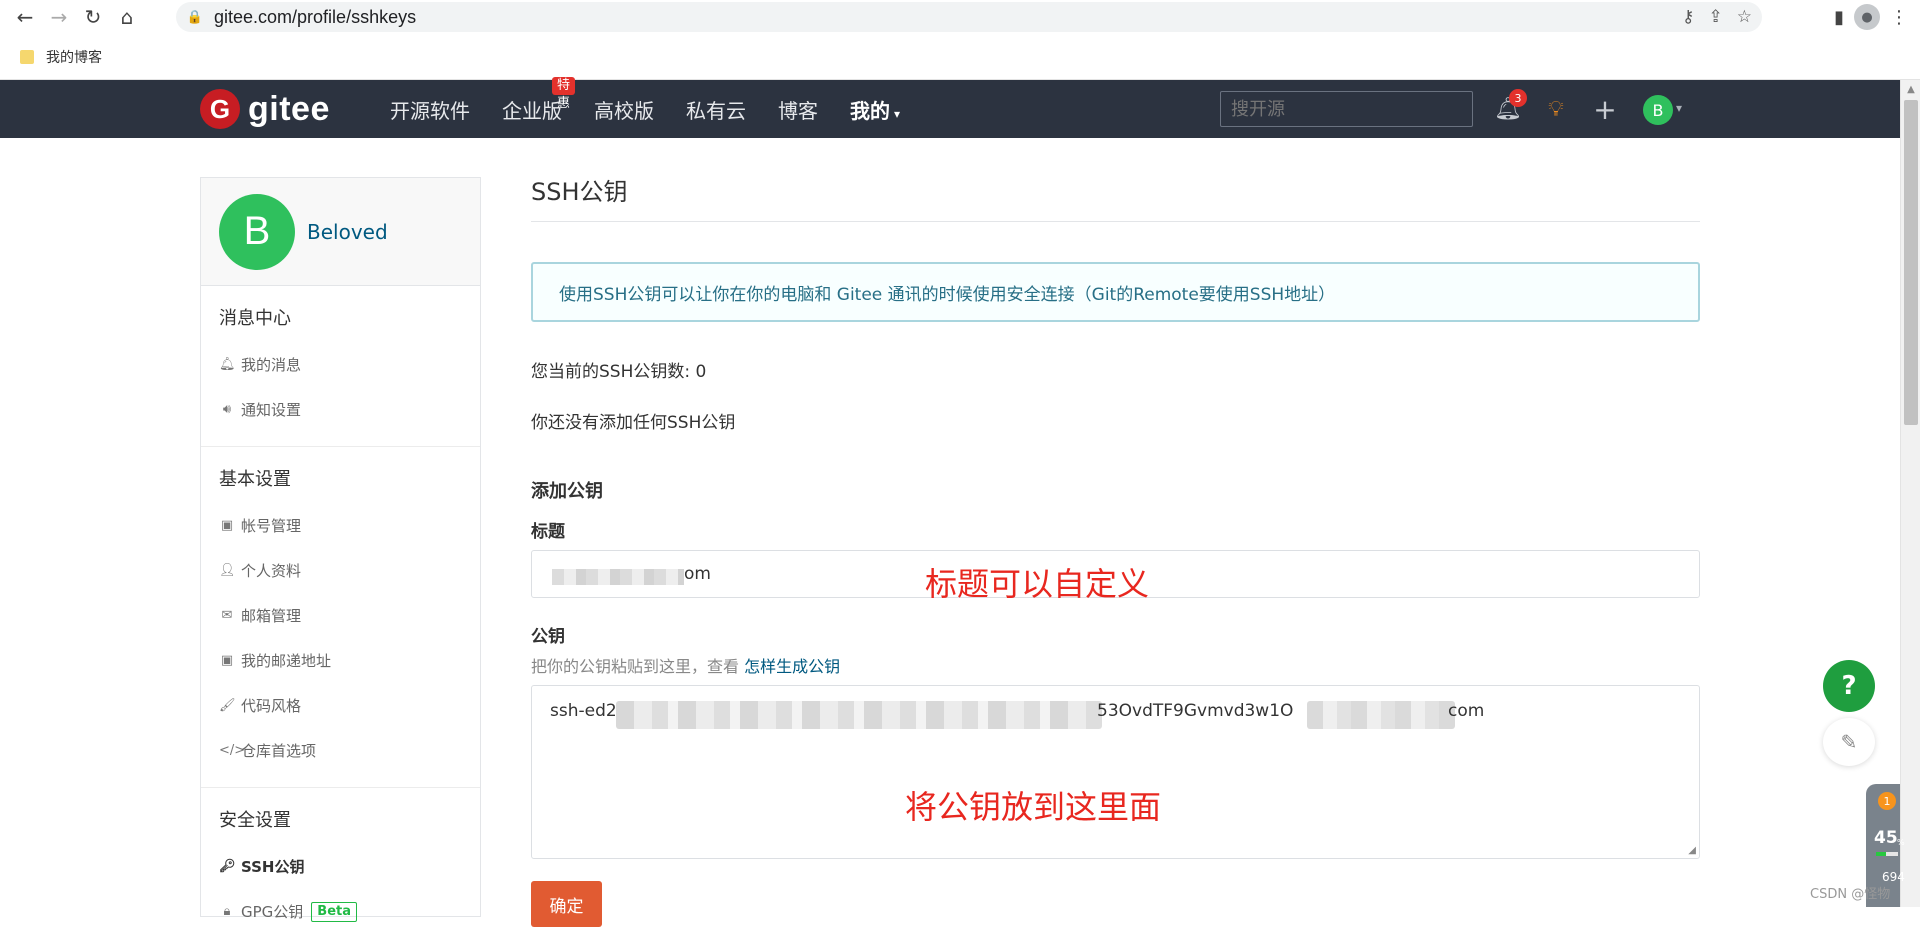 The width and height of the screenshot is (1920, 948). Describe the element at coordinates (969, 17) in the screenshot. I see `address-bar: 🔒 gitee.com/profile/sshkeys ⚷ ⇪ ☆` at that location.